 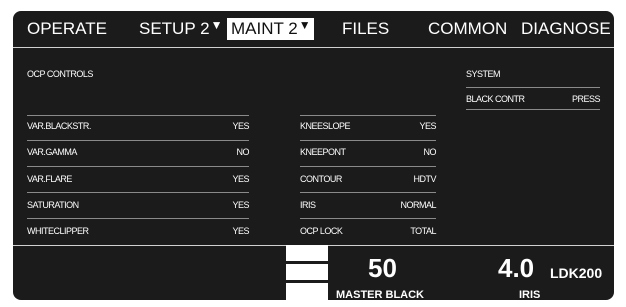 What do you see at coordinates (323, 152) in the screenshot?
I see `setting-label: KNEEPONT` at bounding box center [323, 152].